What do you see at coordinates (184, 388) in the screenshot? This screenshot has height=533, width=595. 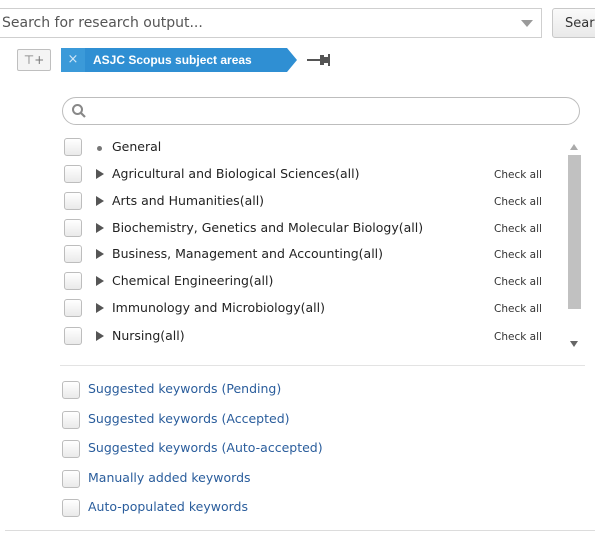 I see `keyword-option-label: Suggested keywords (Pending)` at bounding box center [184, 388].